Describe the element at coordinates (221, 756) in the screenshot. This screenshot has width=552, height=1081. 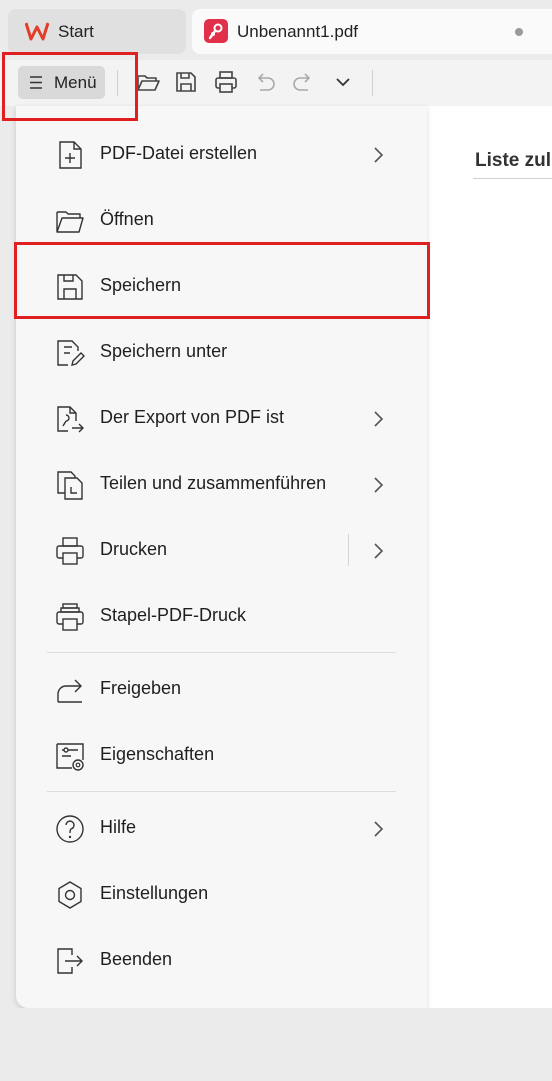
I see `menu-item-properties: Eigenschaften` at that location.